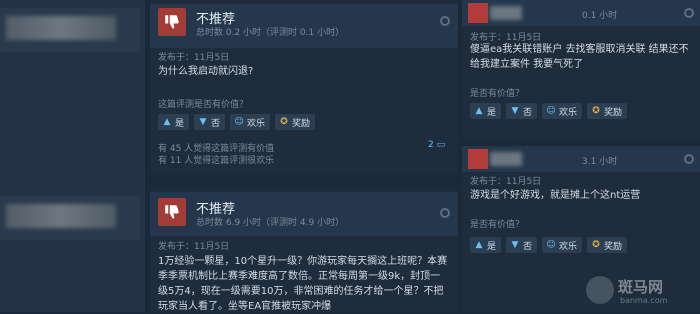  I want to click on watermark-logo-icon, so click(600, 290).